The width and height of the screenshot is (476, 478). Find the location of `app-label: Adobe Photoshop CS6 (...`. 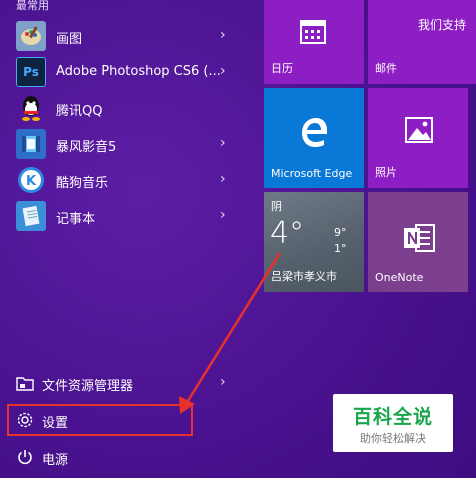

app-label: Adobe Photoshop CS6 (... is located at coordinates (138, 71).